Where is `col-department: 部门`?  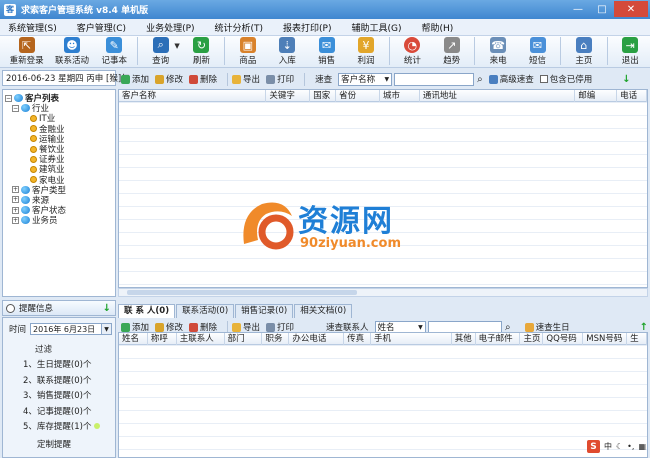
col-department: 部门 is located at coordinates (244, 339).